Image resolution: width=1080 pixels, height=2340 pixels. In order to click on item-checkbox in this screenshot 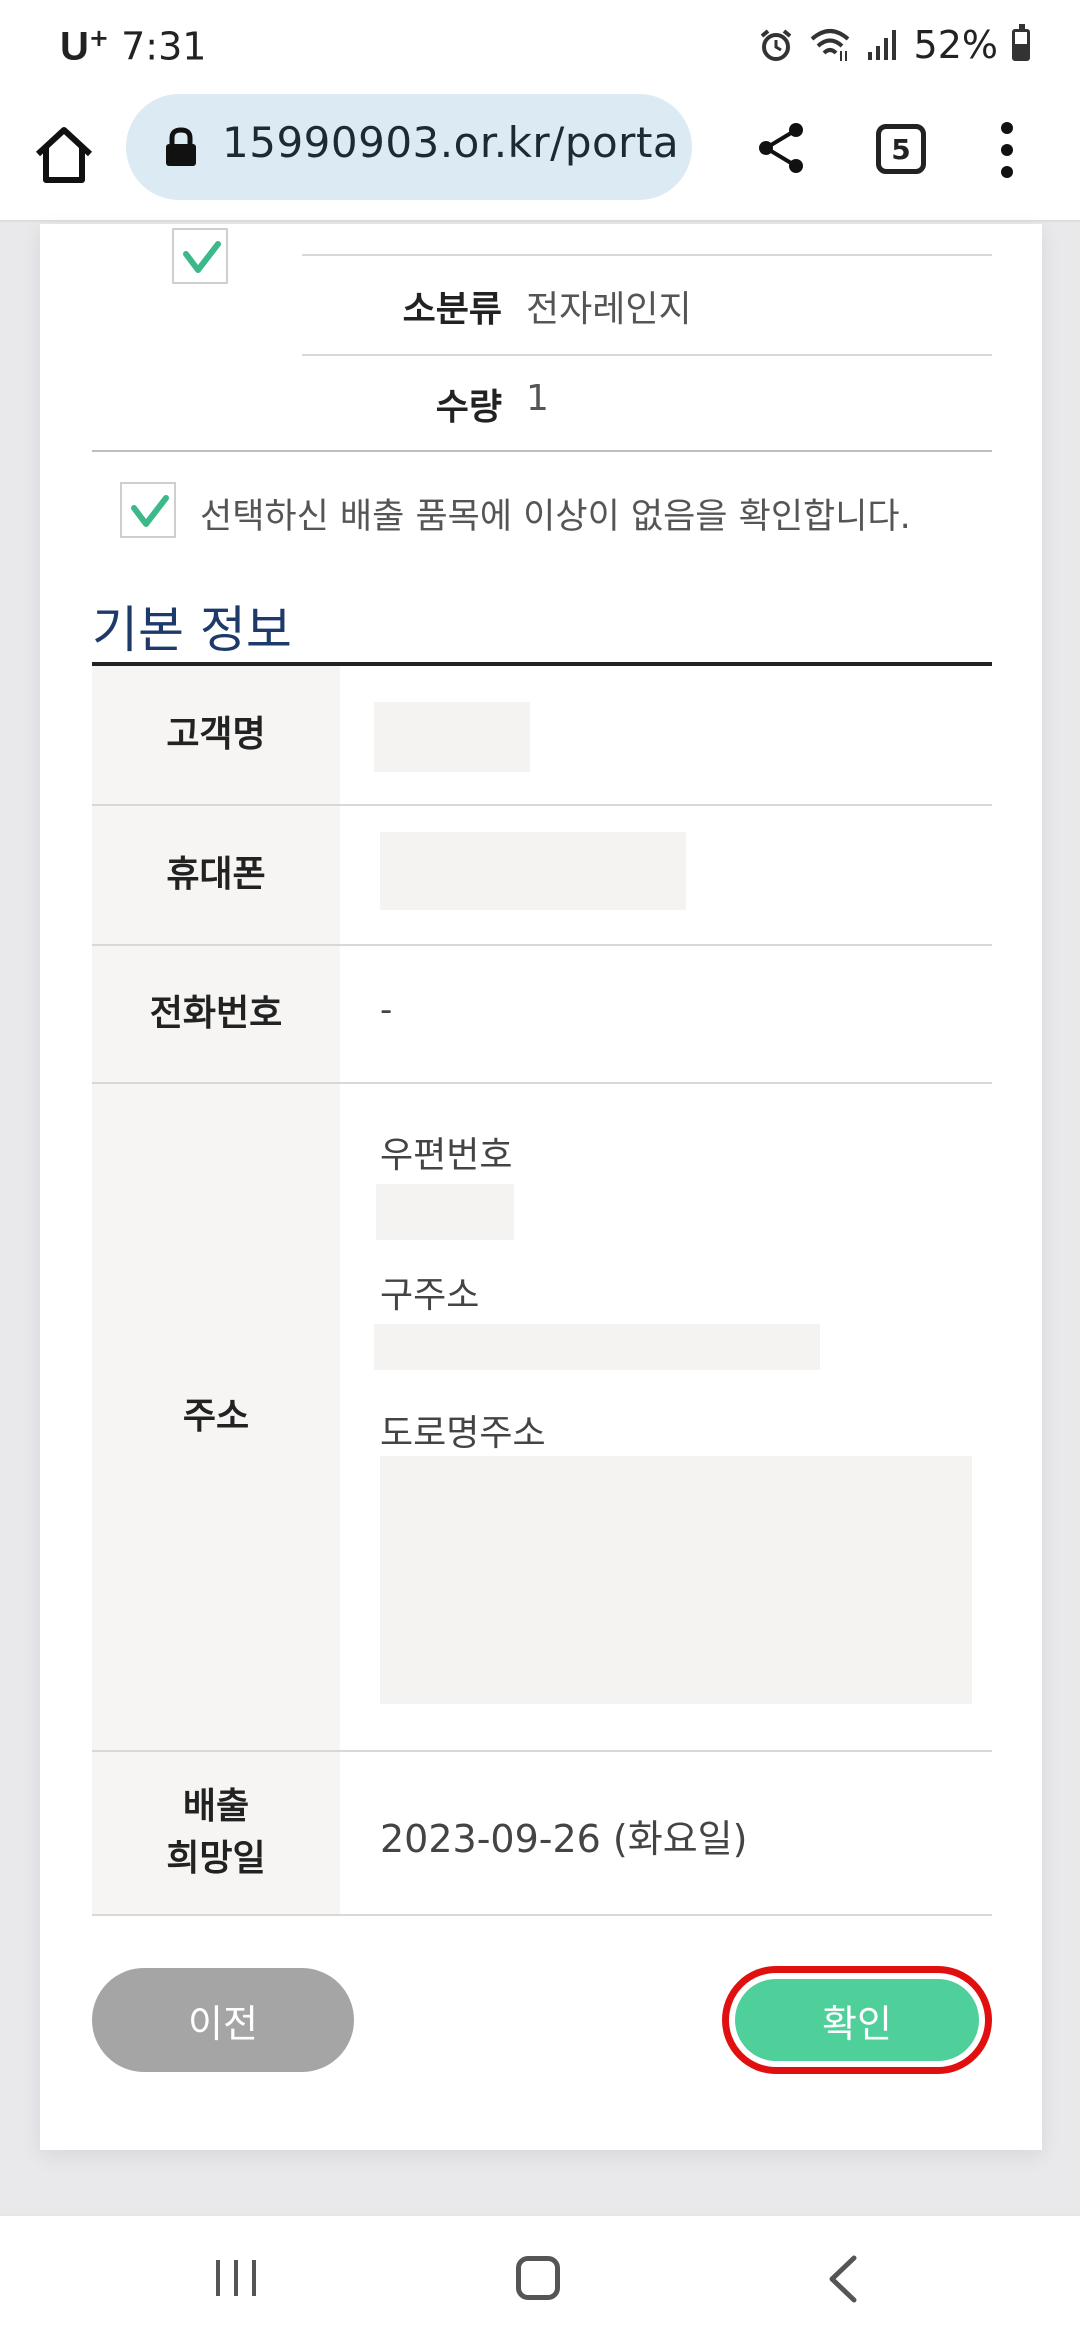, I will do `click(200, 256)`.